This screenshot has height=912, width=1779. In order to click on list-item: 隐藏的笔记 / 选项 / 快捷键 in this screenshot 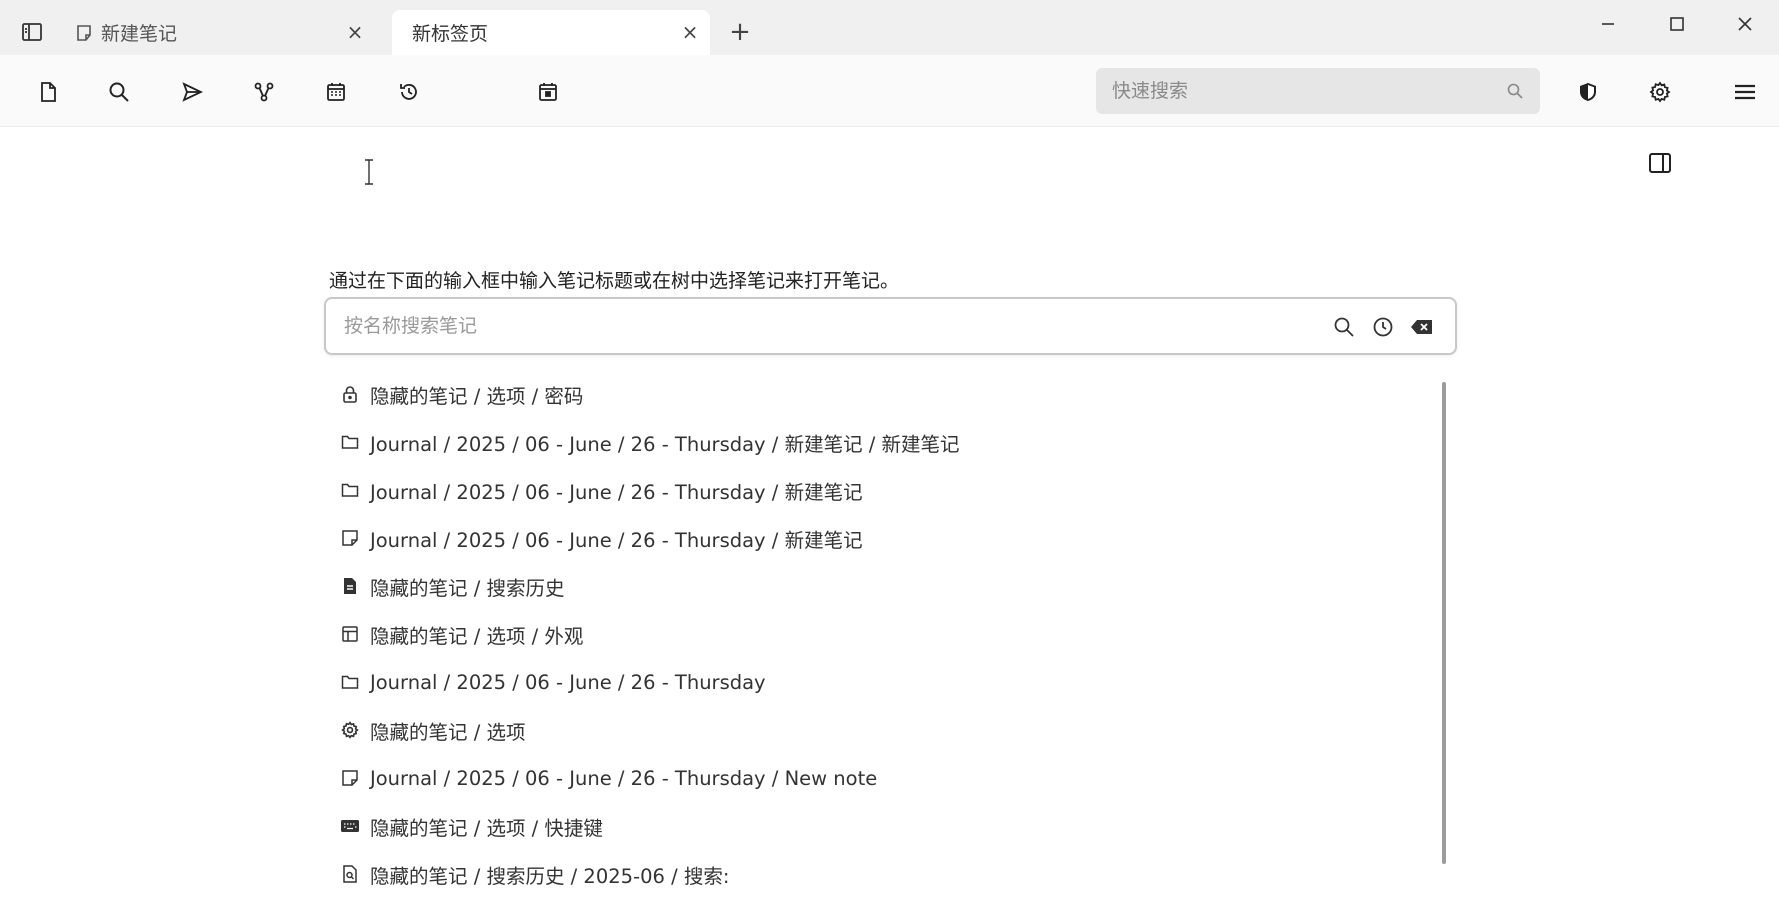, I will do `click(471, 826)`.